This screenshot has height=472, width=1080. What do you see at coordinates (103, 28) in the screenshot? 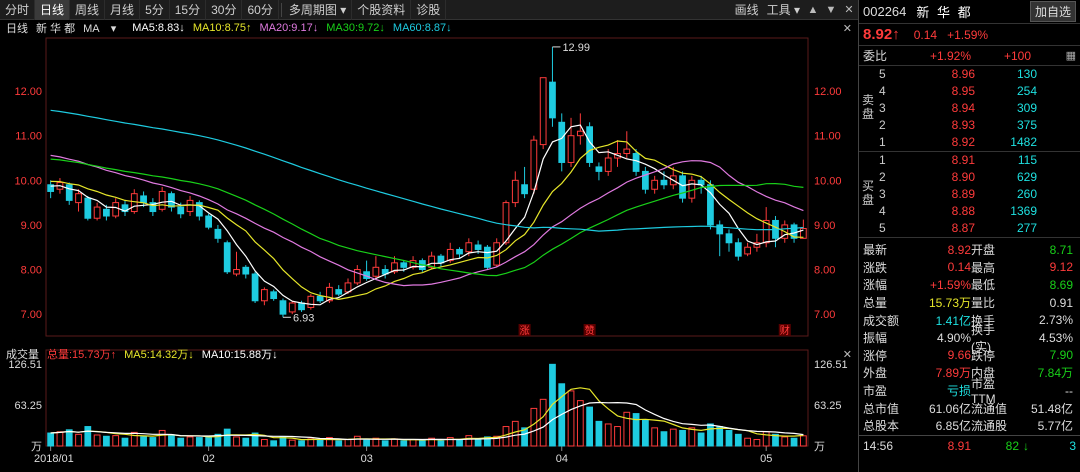
I see `indicator-select: MA ▾` at bounding box center [103, 28].